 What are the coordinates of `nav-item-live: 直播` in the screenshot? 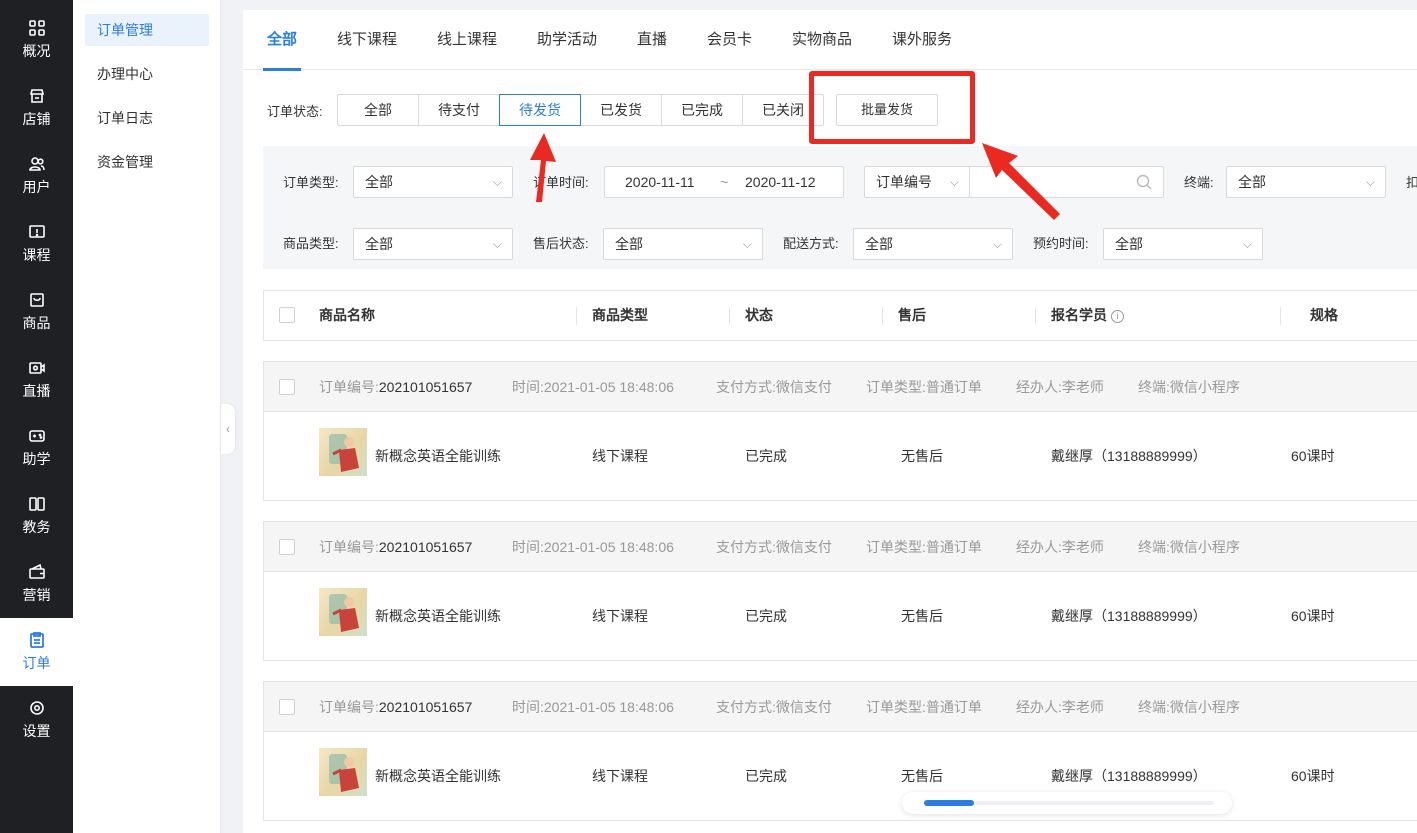 It's located at (36, 380).